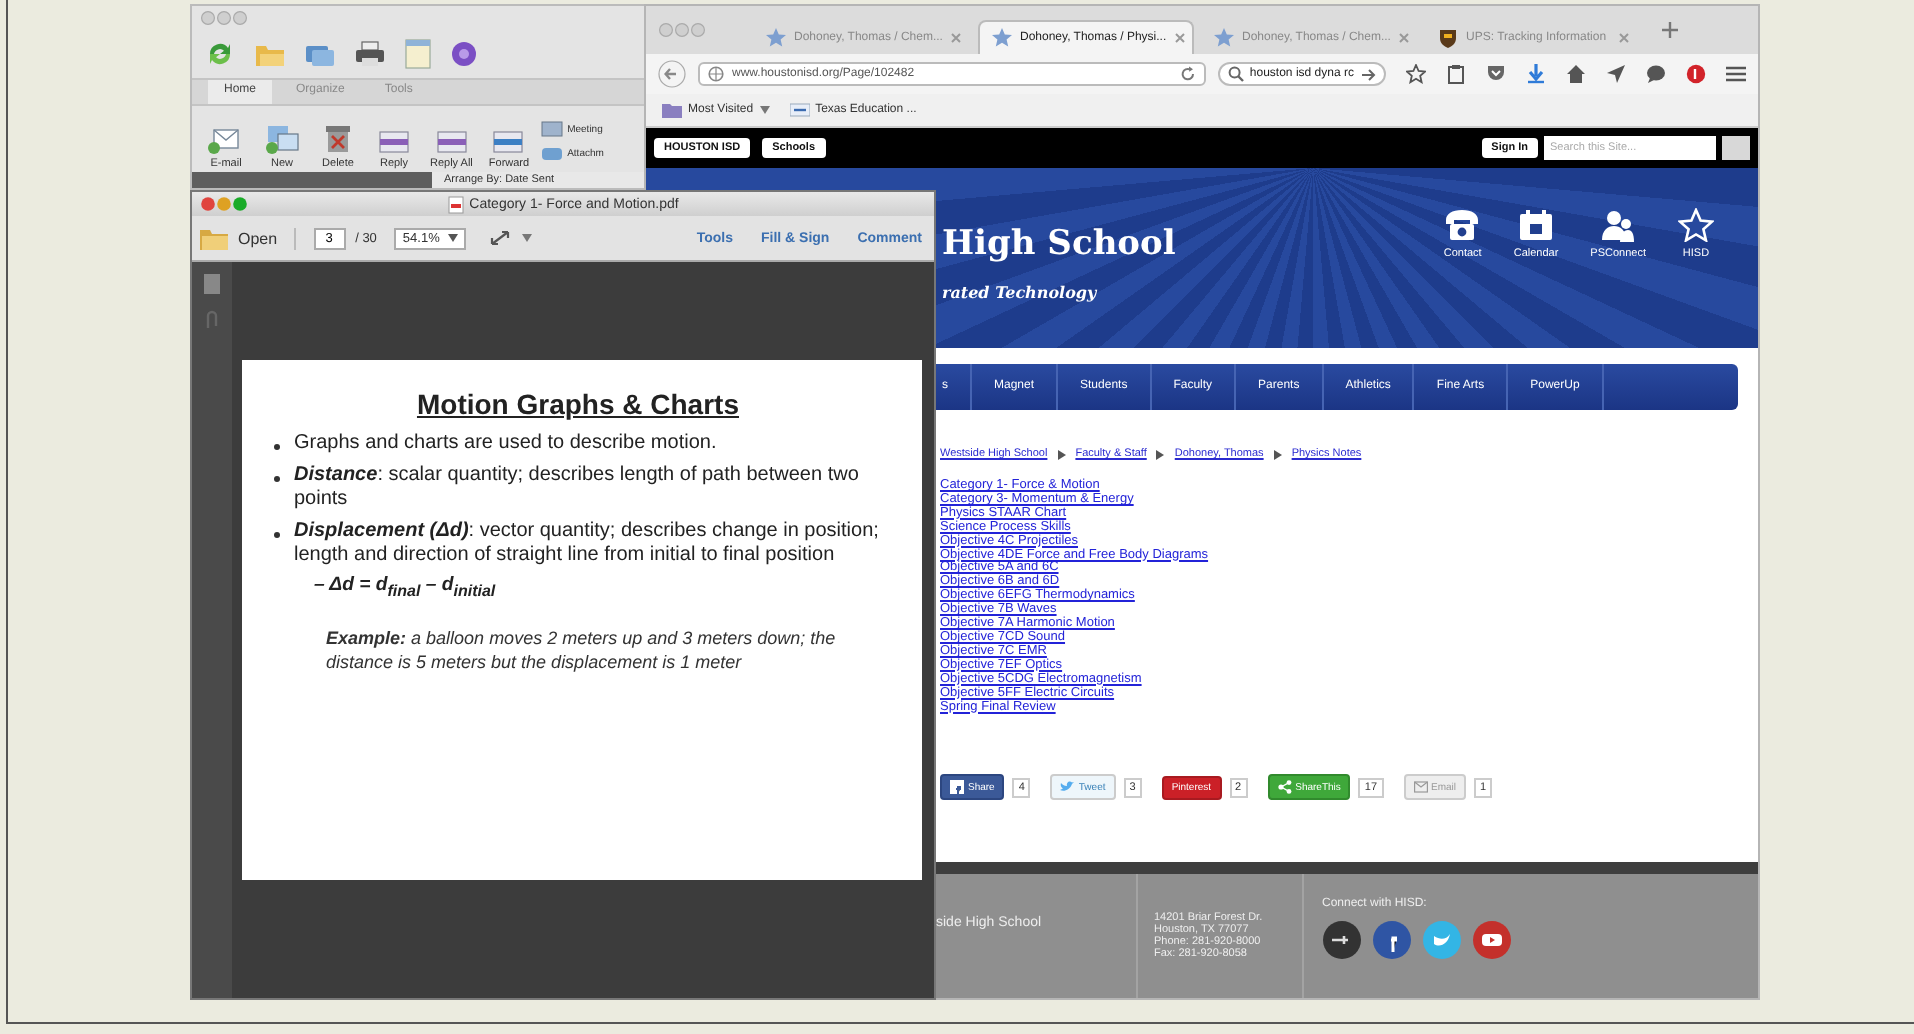 Image resolution: width=1914 pixels, height=1034 pixels. What do you see at coordinates (505, 444) in the screenshot?
I see `bullet-text: Graphs and charts are used to describe motion.` at bounding box center [505, 444].